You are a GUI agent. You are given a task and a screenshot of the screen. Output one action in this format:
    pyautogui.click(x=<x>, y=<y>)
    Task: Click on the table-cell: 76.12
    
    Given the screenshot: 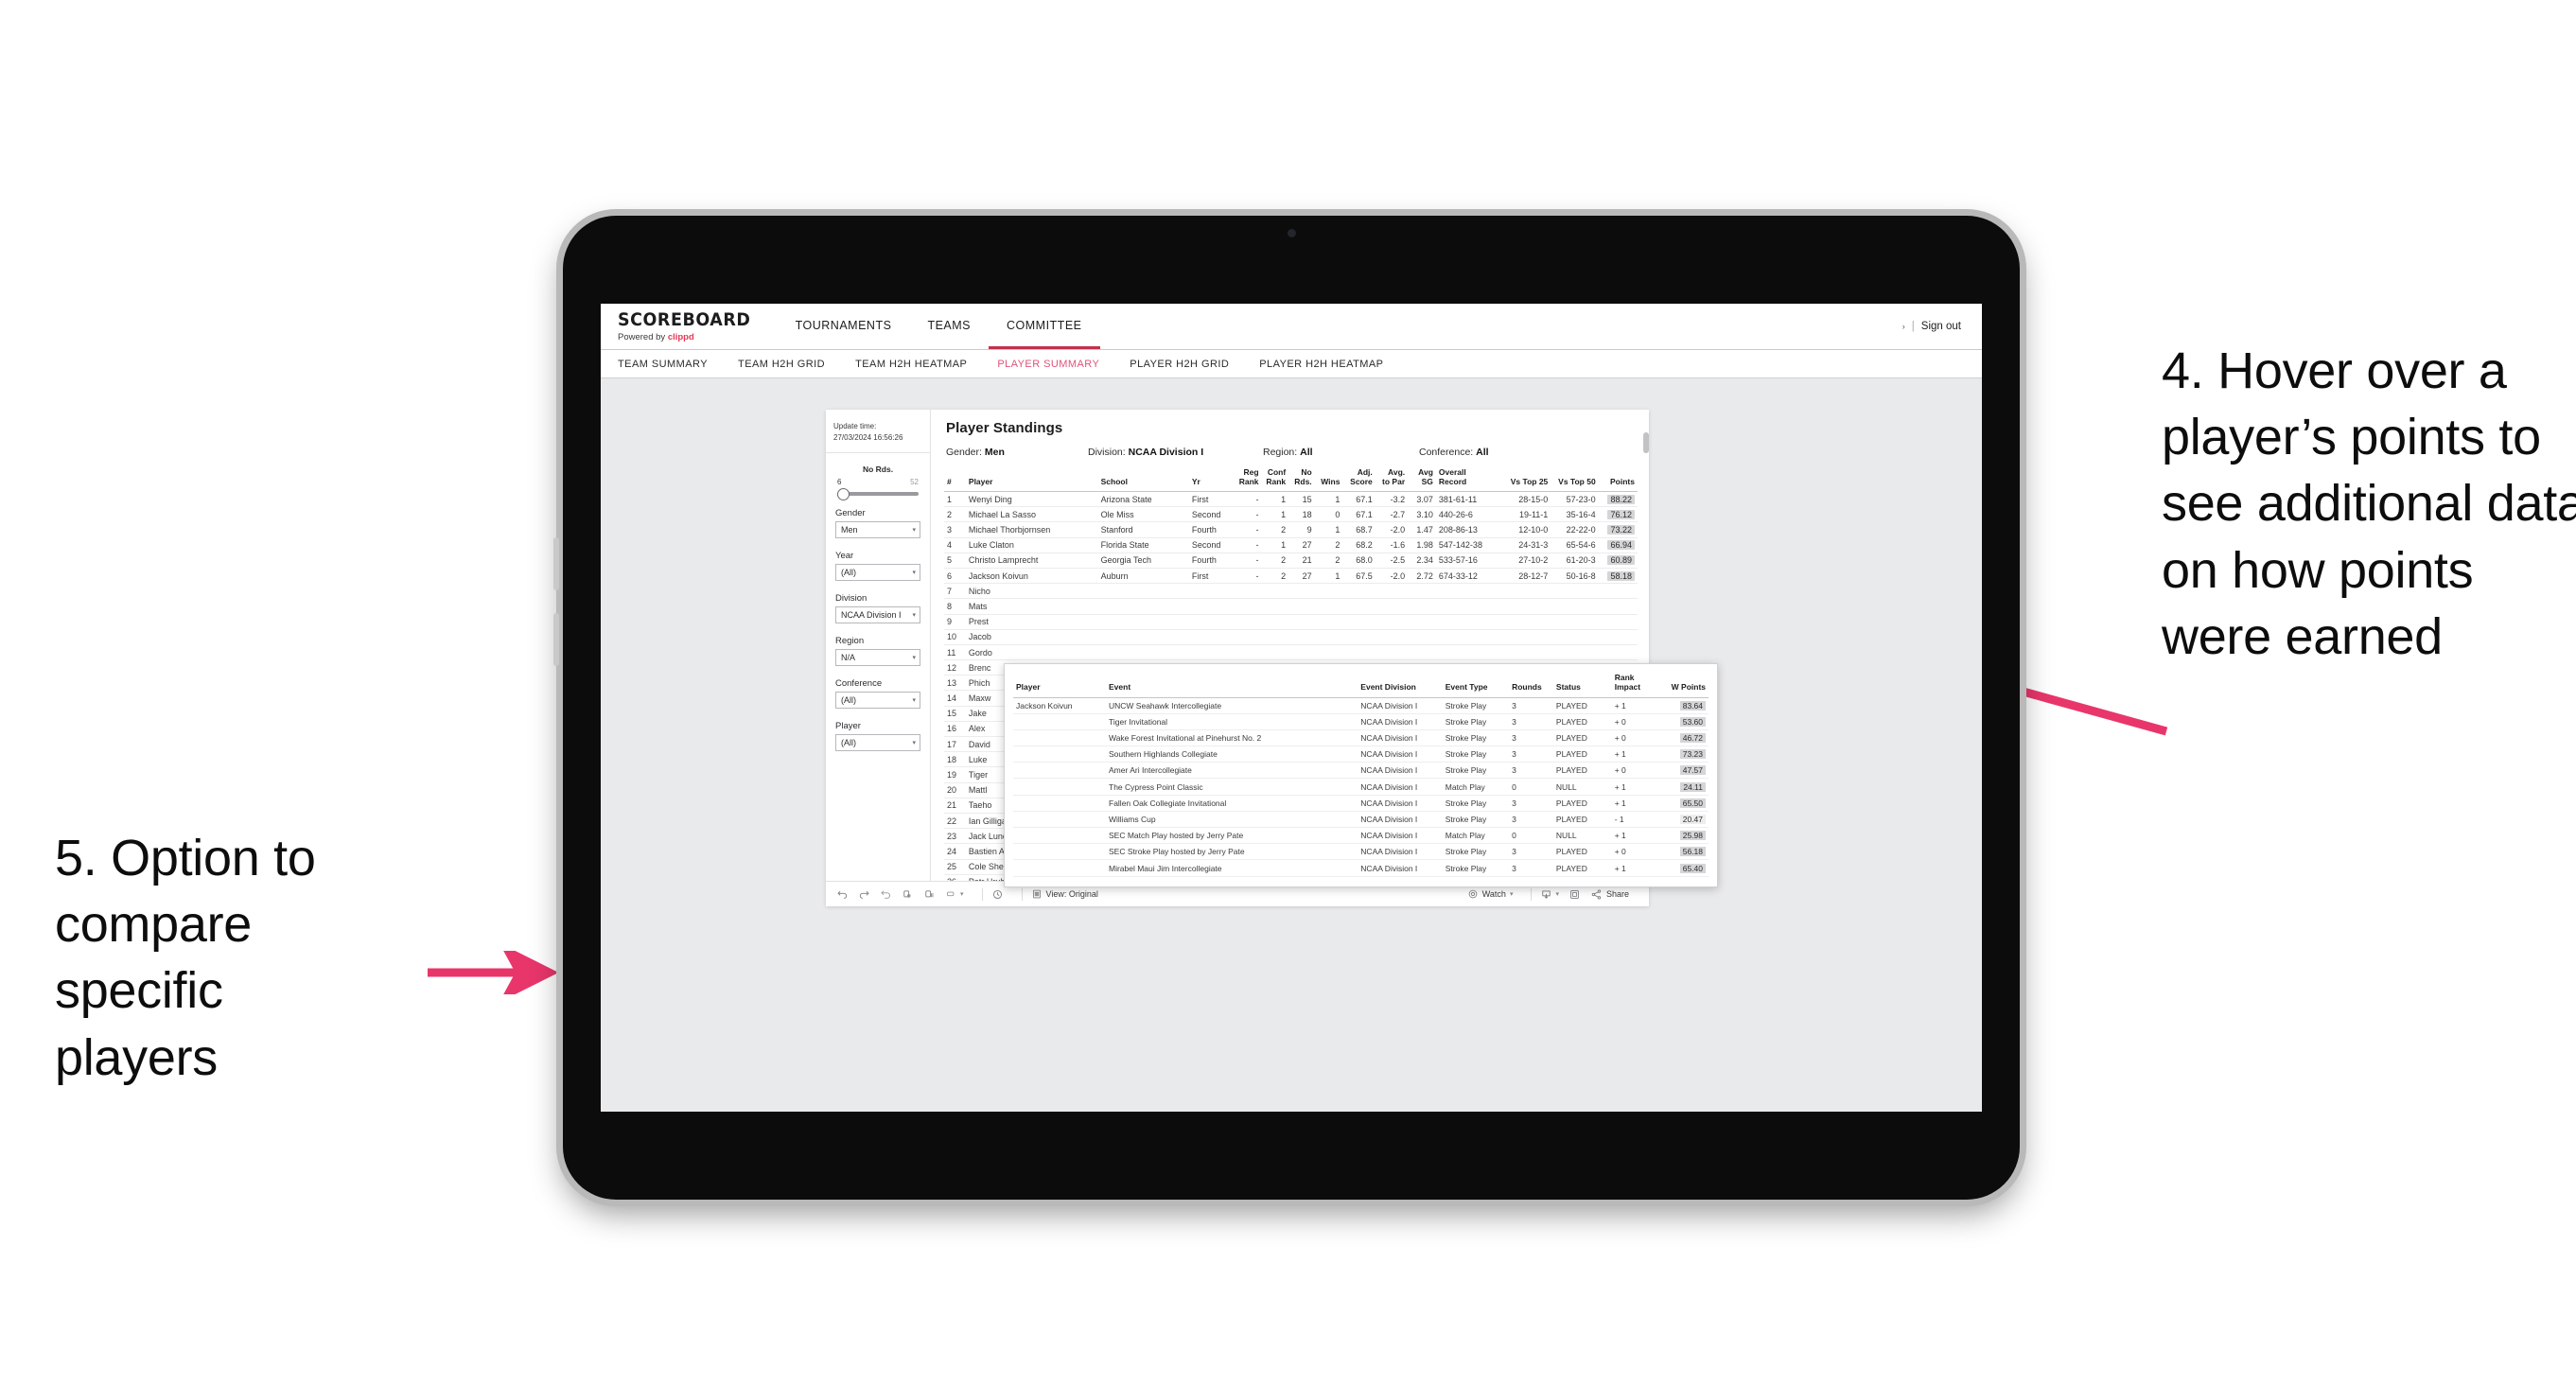 What is the action you would take?
    pyautogui.click(x=1618, y=514)
    